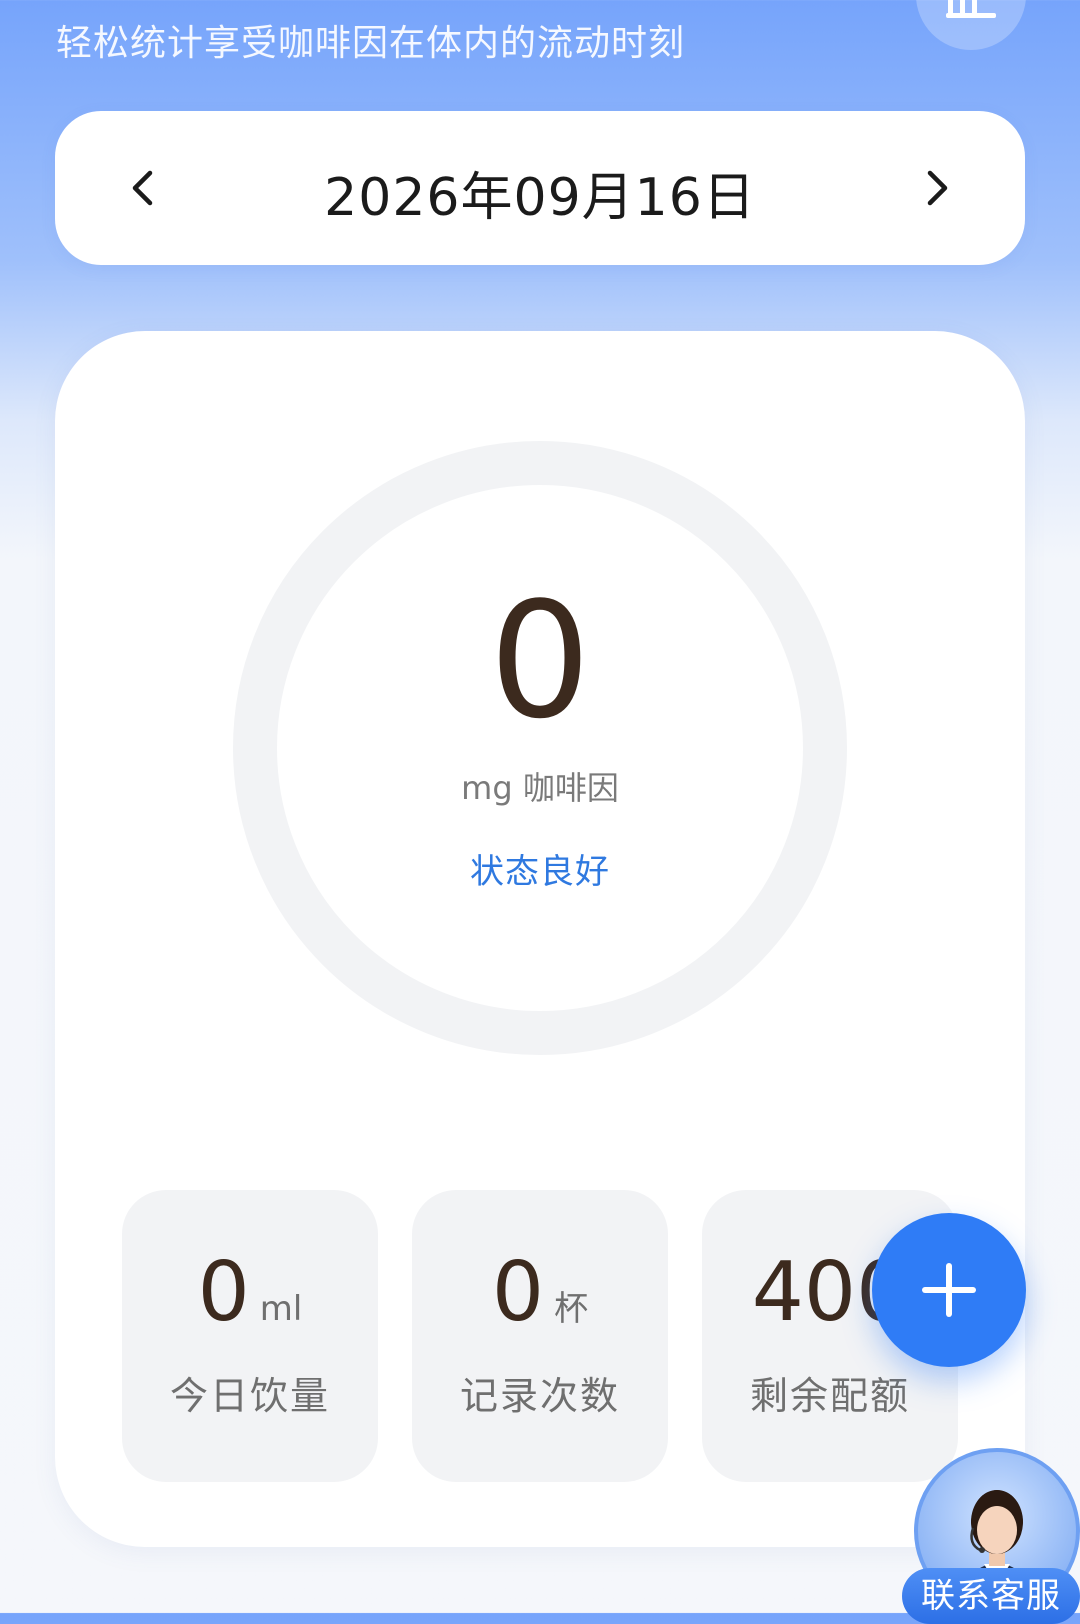 The height and width of the screenshot is (1624, 1080). Describe the element at coordinates (991, 1596) in the screenshot. I see `contact-customer-service-button: 联系客服` at that location.